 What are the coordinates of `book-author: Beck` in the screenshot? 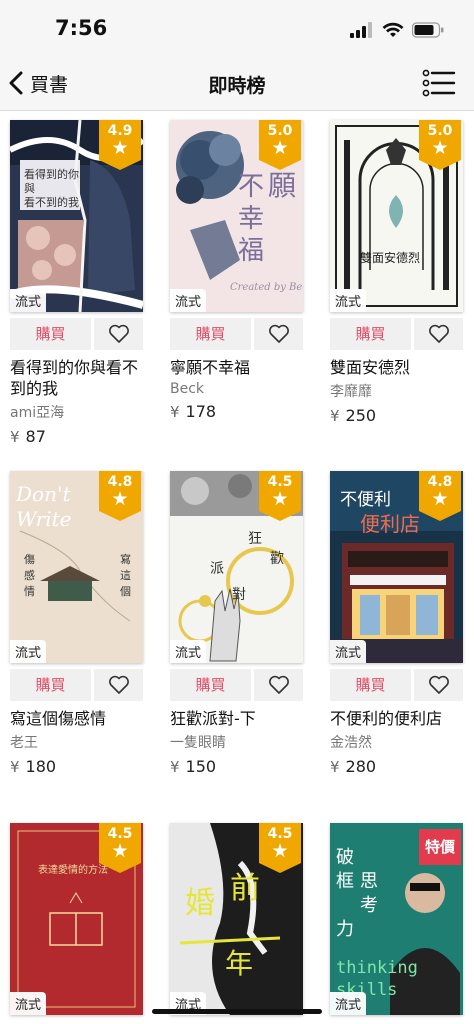 It's located at (187, 389).